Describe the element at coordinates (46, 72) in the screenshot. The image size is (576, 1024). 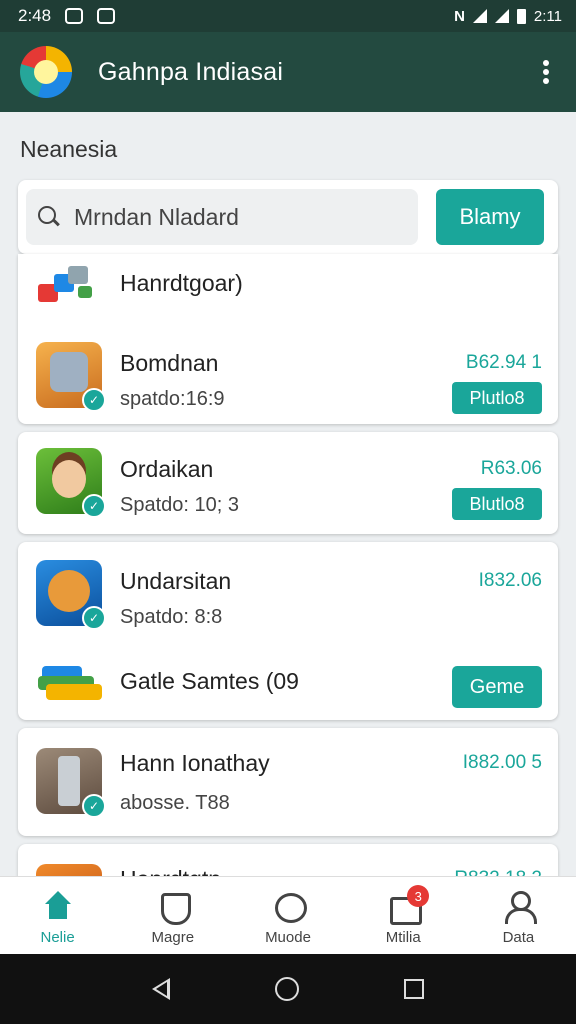
I see `app-logo` at that location.